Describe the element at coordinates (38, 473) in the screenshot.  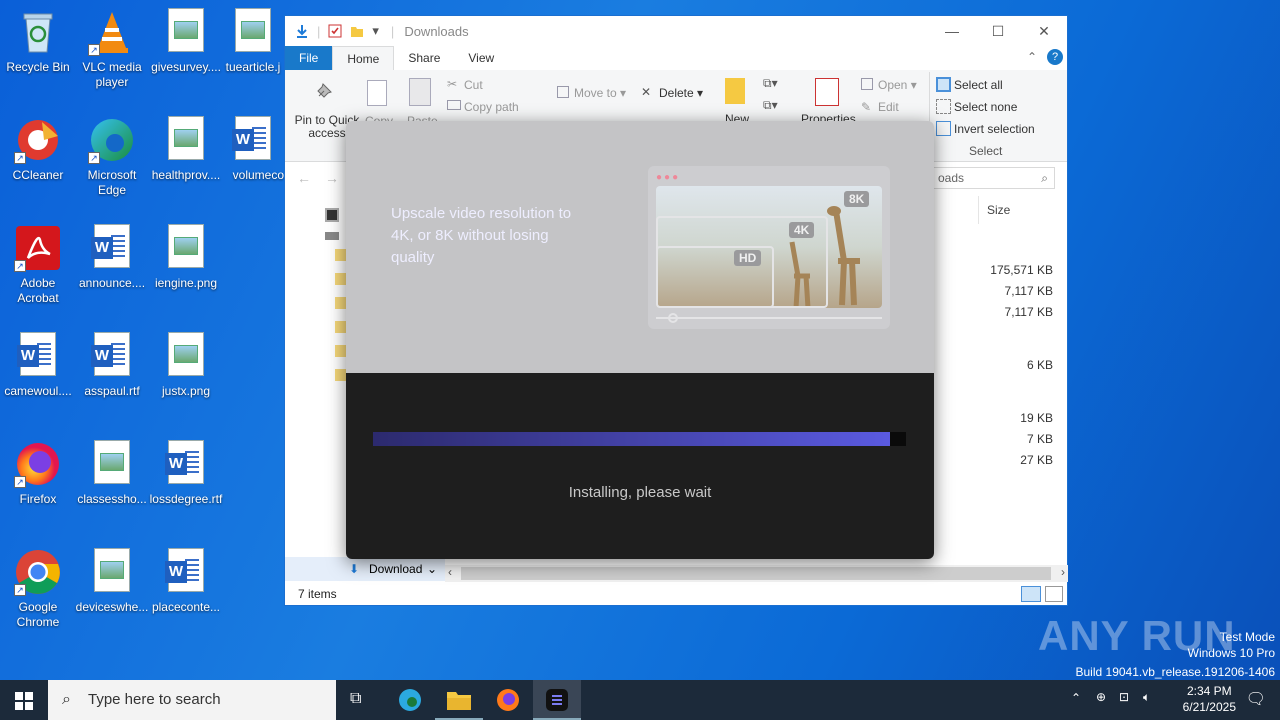
I see `desktop-icon-firefox: ↗ Firefox` at that location.